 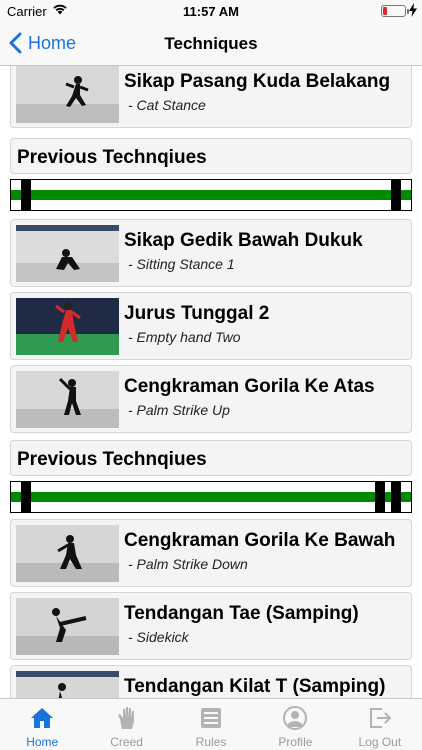 What do you see at coordinates (255, 686) in the screenshot?
I see `technique-title: Tendangan Kilat T (Samping)` at bounding box center [255, 686].